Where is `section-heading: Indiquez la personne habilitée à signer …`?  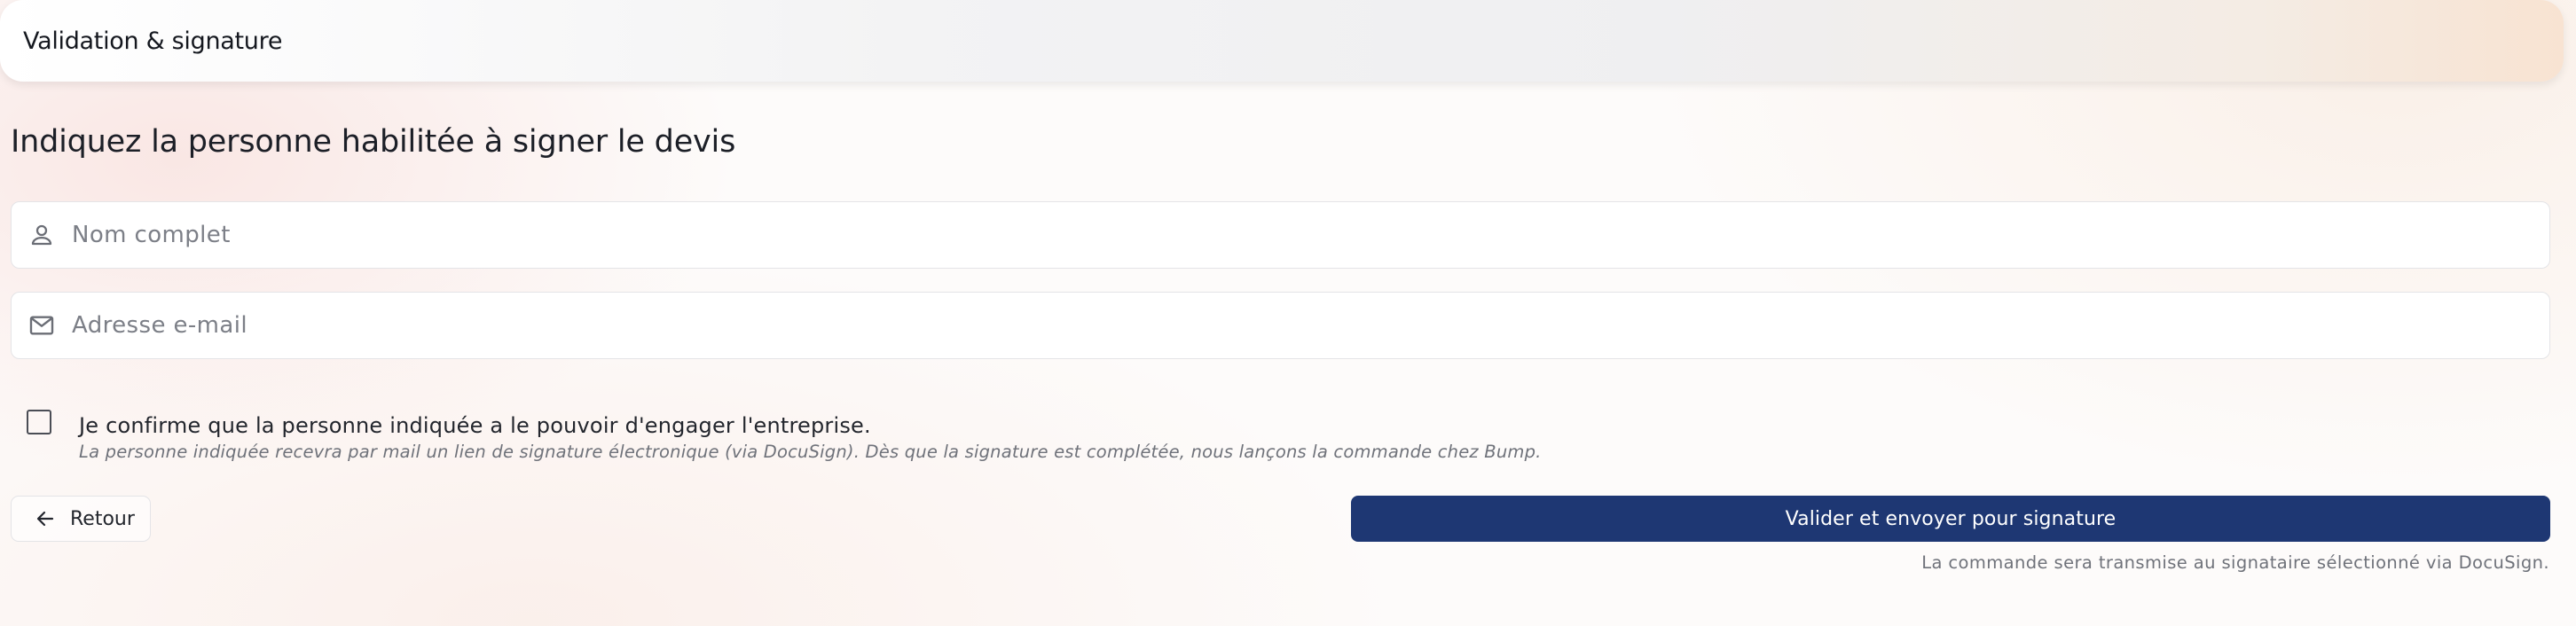
section-heading: Indiquez la personne habilitée à signer … is located at coordinates (373, 142).